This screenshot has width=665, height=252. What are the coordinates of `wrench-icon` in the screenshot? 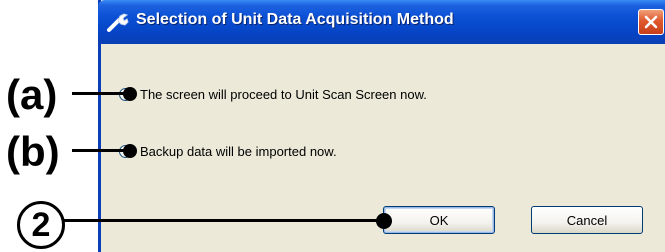 It's located at (119, 22).